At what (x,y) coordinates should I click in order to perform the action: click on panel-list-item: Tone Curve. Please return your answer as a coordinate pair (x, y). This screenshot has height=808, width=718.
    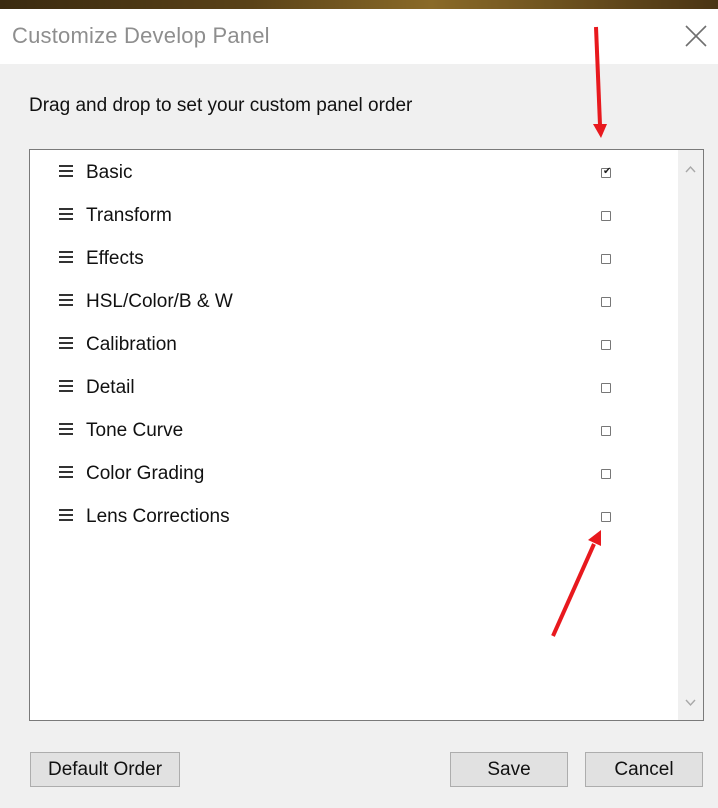
    Looking at the image, I should click on (354, 430).